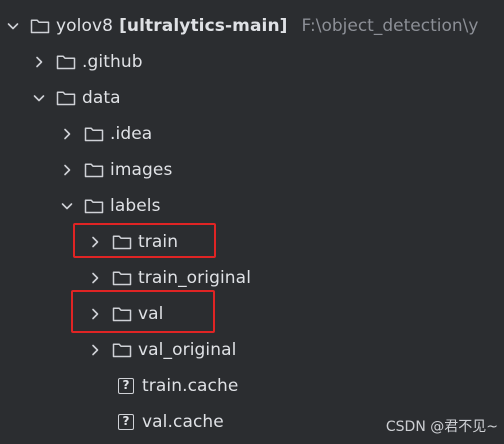 This screenshot has width=504, height=444. Describe the element at coordinates (203, 26) in the screenshot. I see `module-name: [ultralytics-main]` at that location.